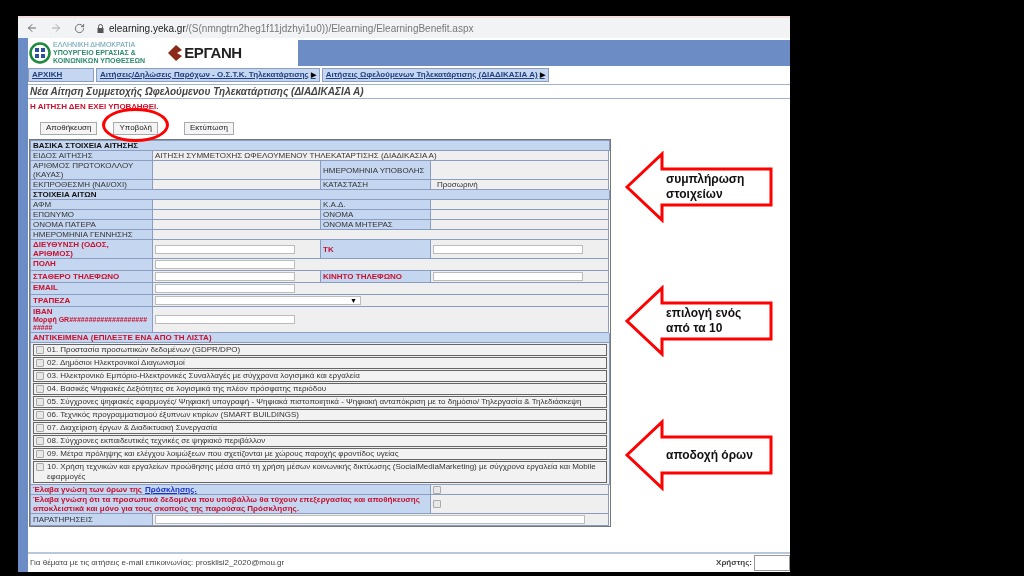  I want to click on subject-label: 06. Τεχνικός προγραμματισμού έξυπνων κτιρίων (SMART BUILDINGS), so click(173, 415).